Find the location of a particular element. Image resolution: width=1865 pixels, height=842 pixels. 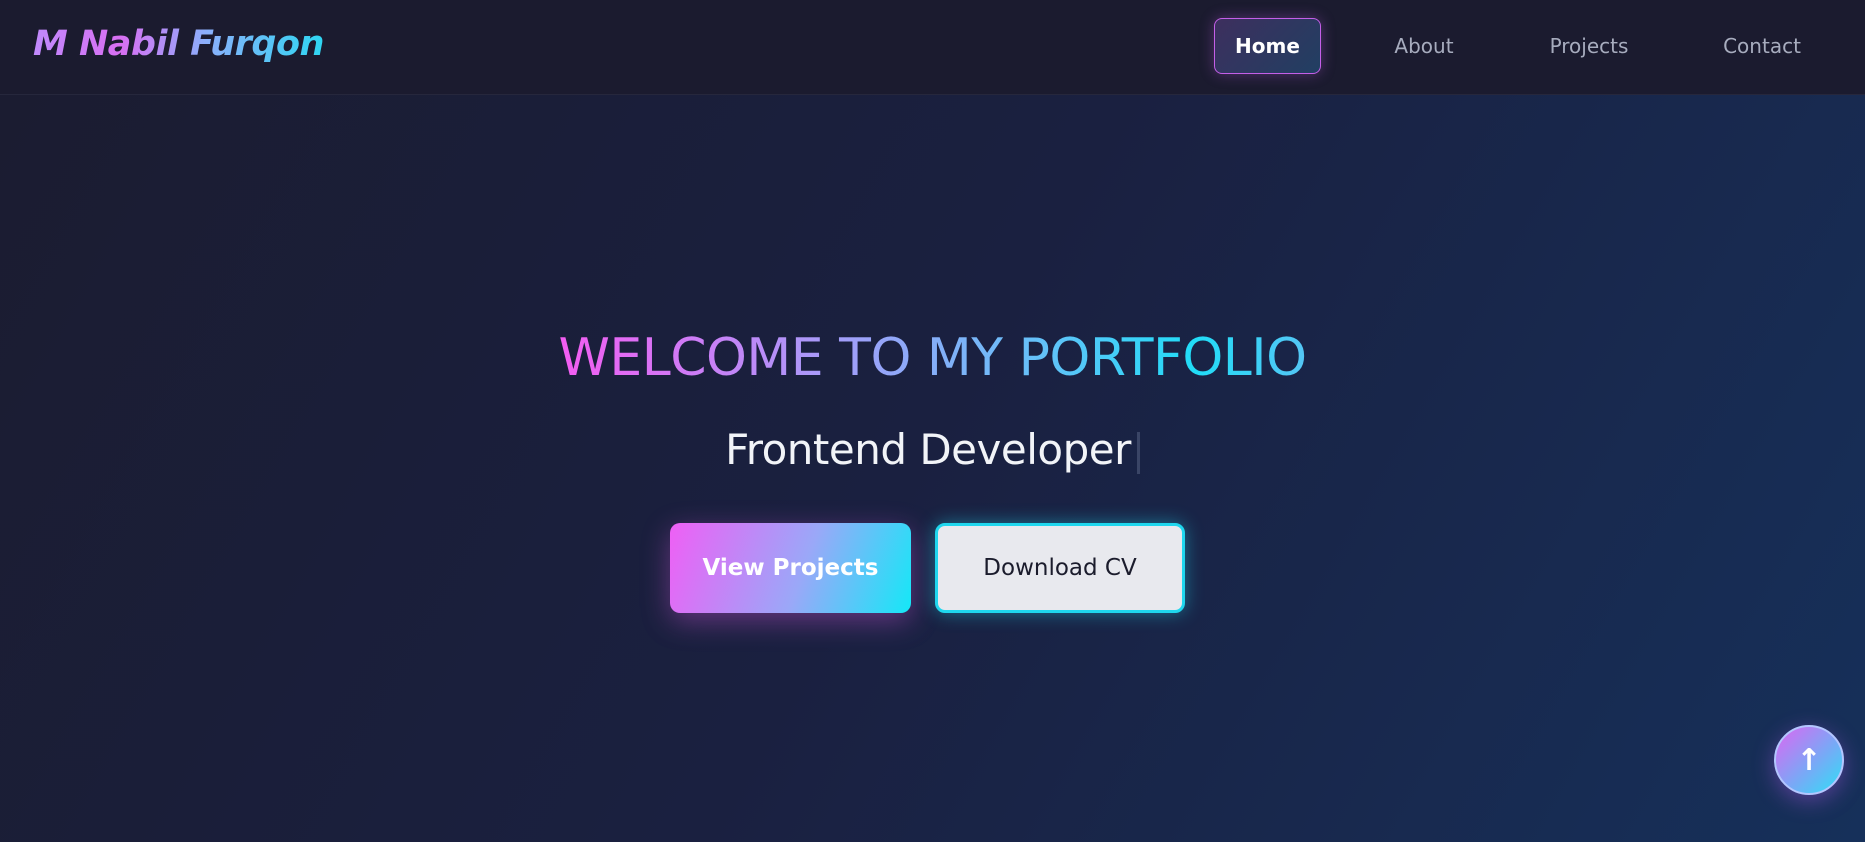

typing-cursor is located at coordinates (1138, 452).